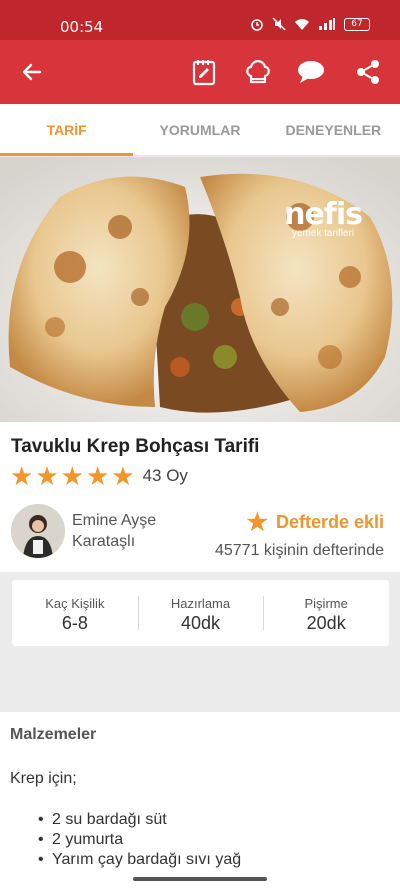  Describe the element at coordinates (135, 446) in the screenshot. I see `recipe-title: Tavuklu Krep Bohçası Tarifi` at that location.